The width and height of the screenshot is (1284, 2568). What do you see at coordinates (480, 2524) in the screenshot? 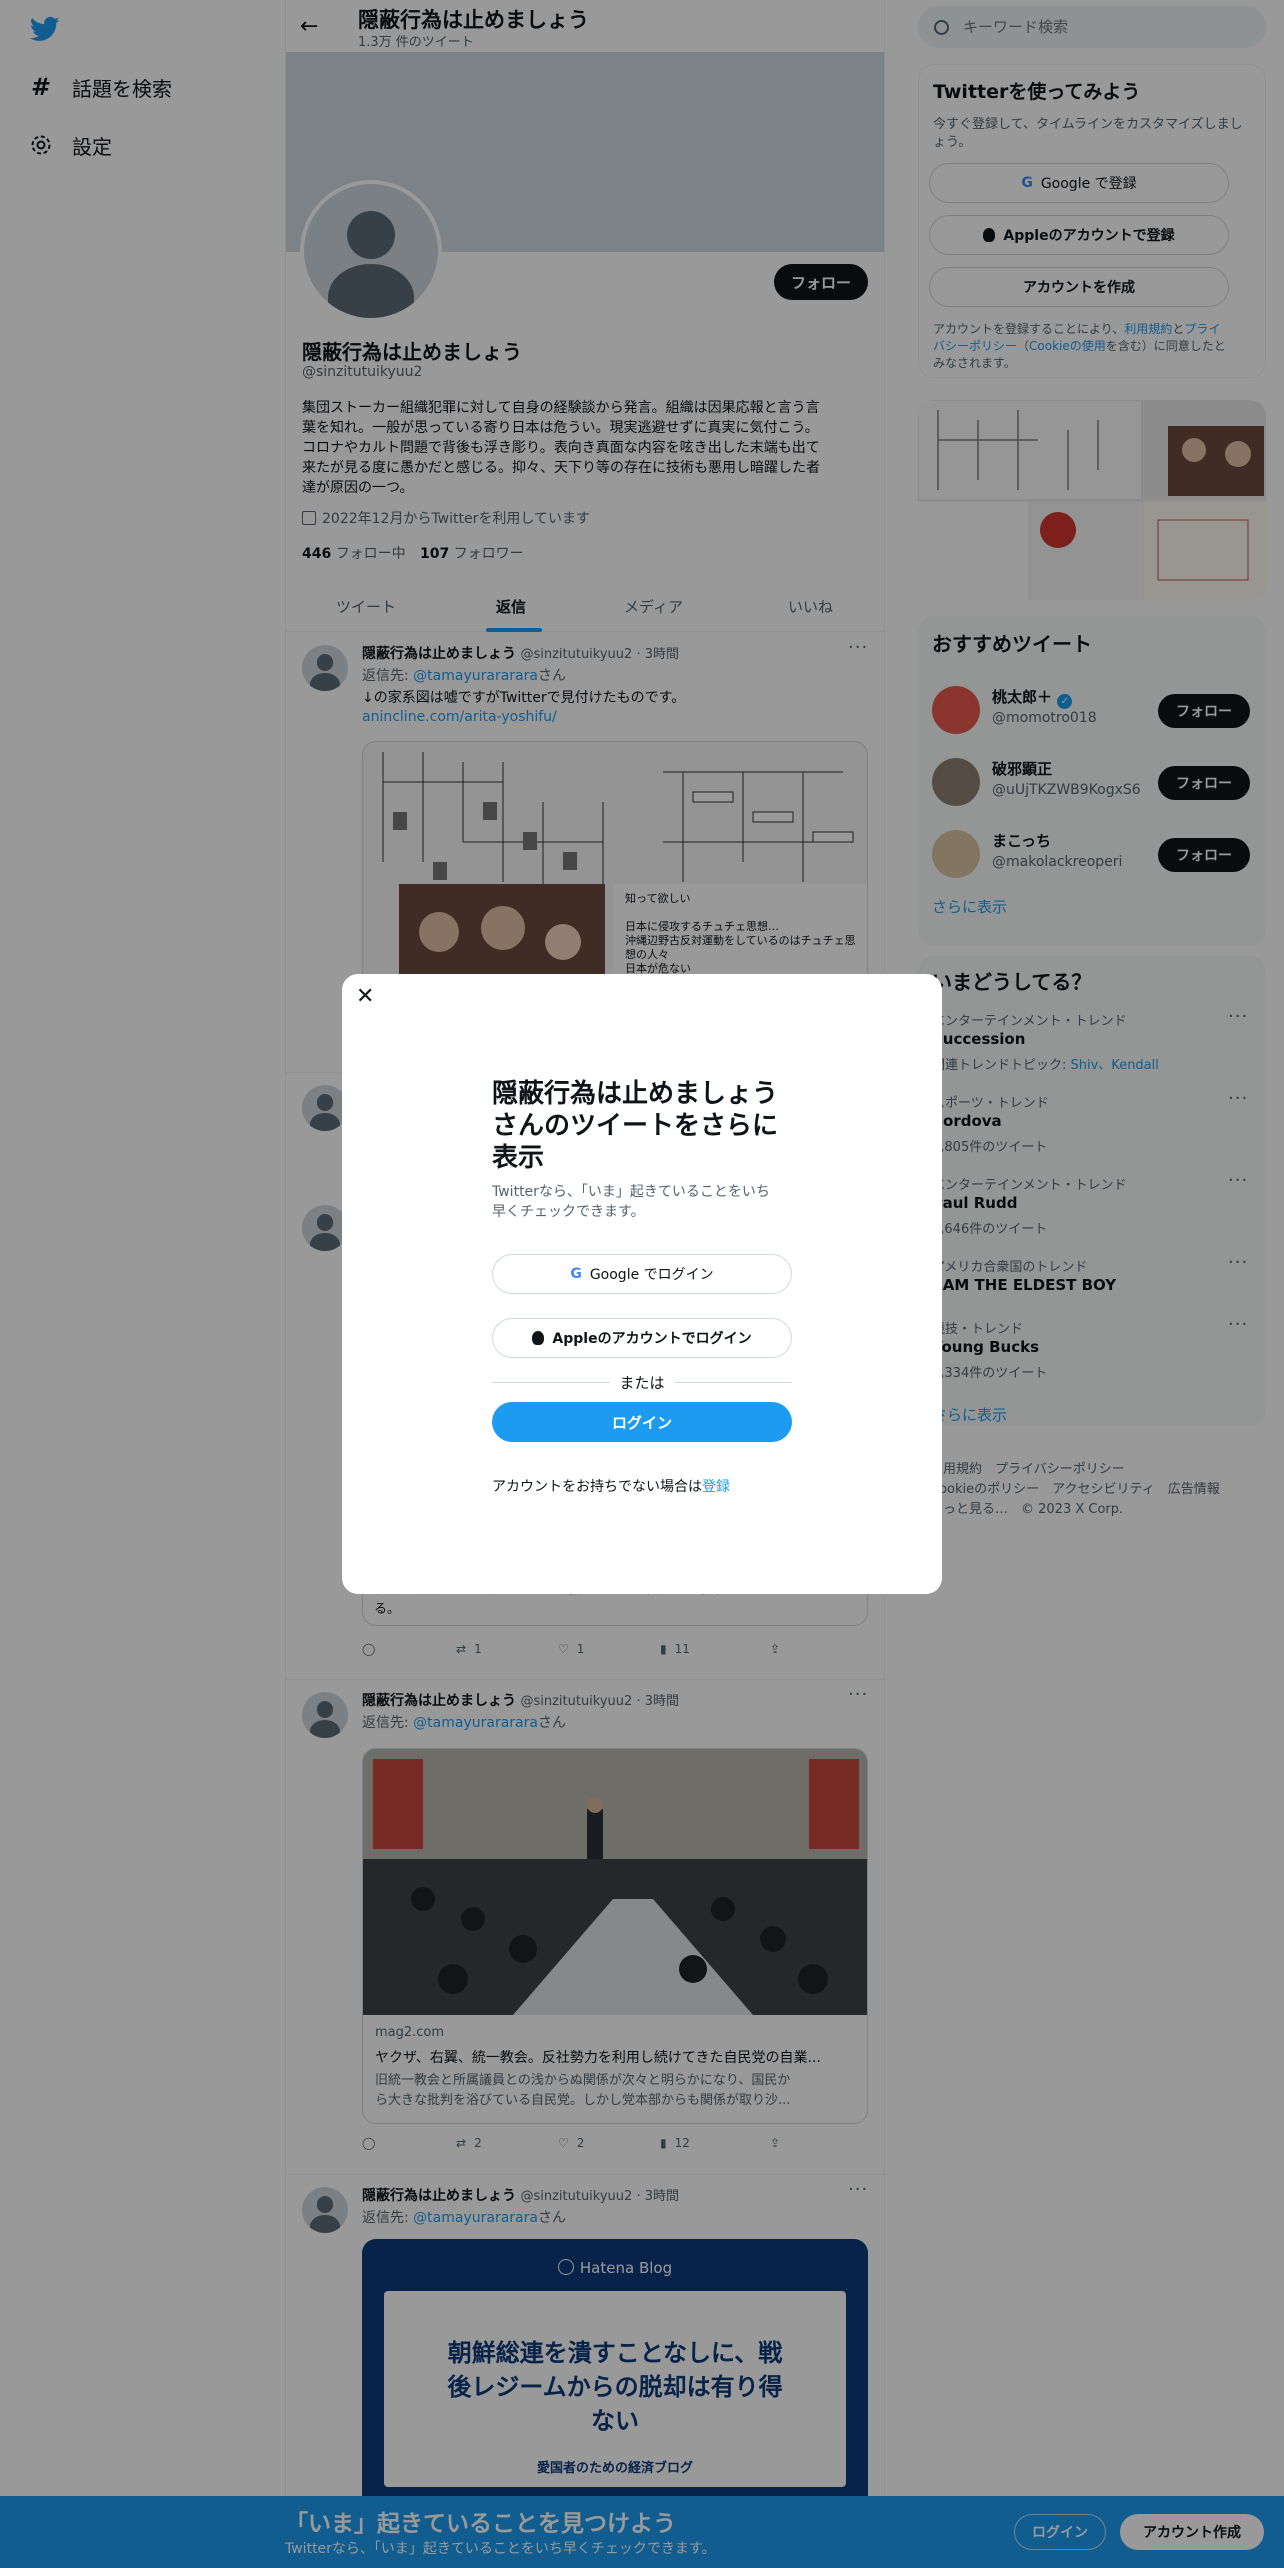
I see `bottom-bar-headline: 「いま」起きていることを見つけよう` at bounding box center [480, 2524].